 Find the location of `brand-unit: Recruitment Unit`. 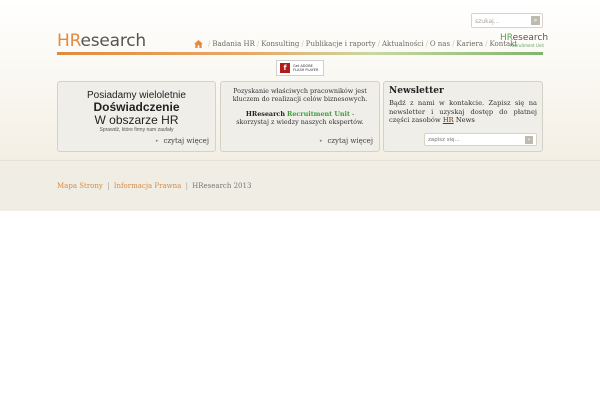

brand-unit: Recruitment Unit is located at coordinates (318, 114).